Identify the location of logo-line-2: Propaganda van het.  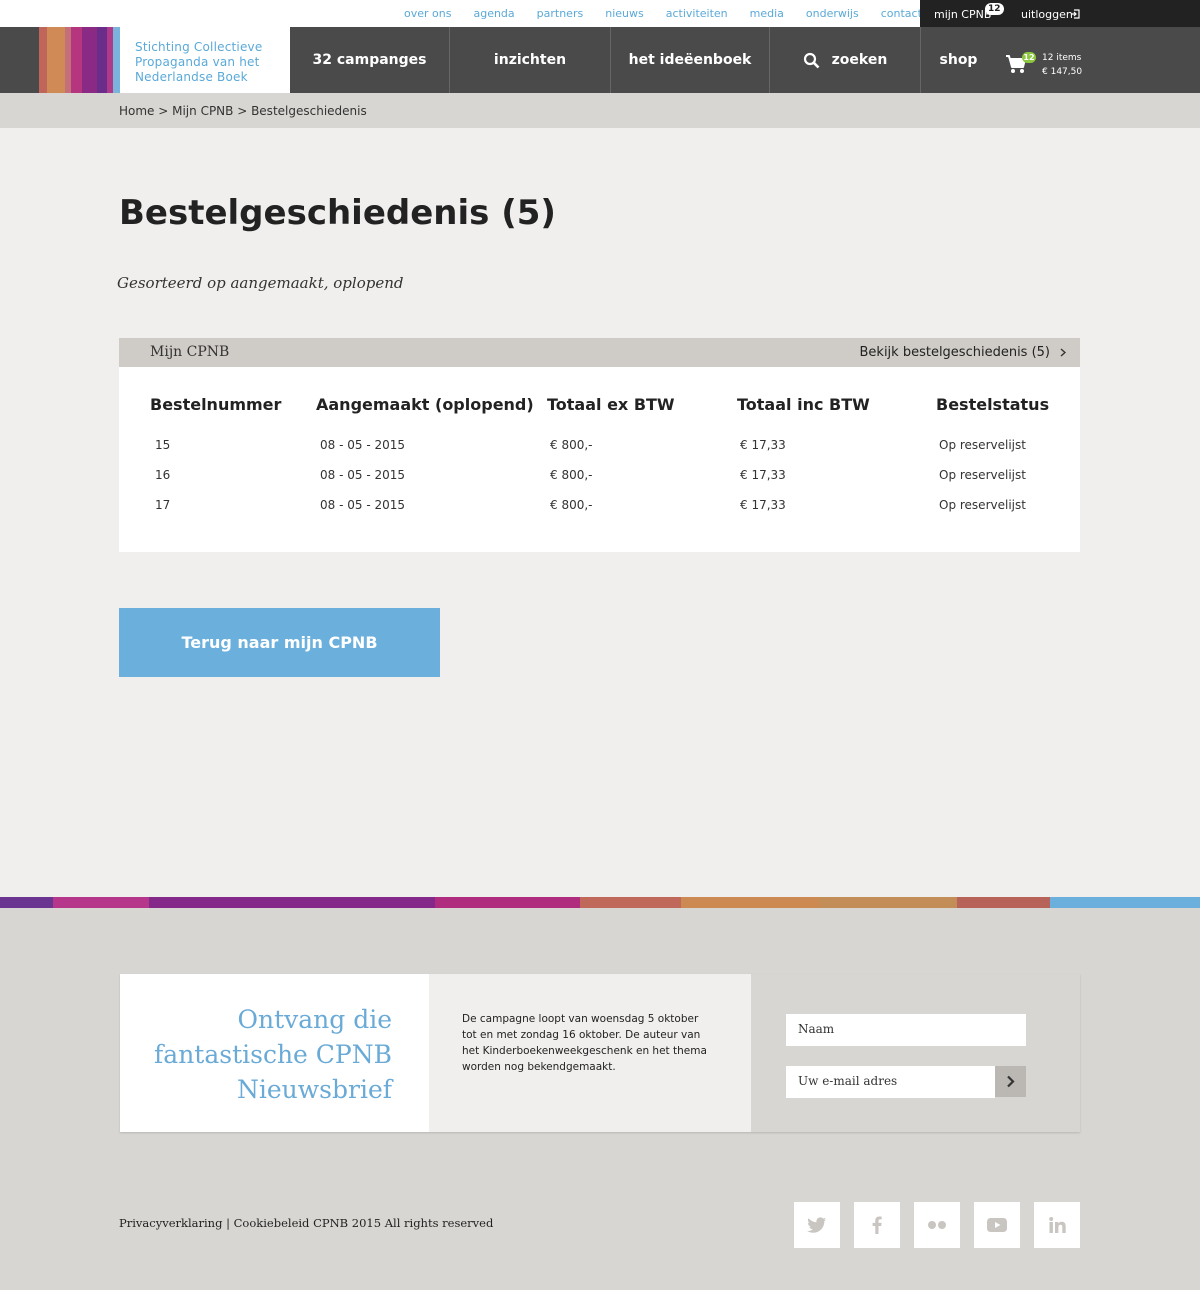
(197, 62).